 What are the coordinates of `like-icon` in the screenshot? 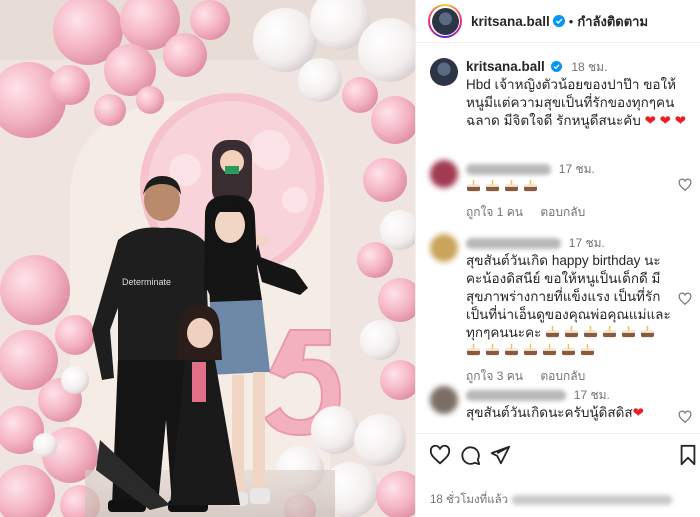 It's located at (440, 455).